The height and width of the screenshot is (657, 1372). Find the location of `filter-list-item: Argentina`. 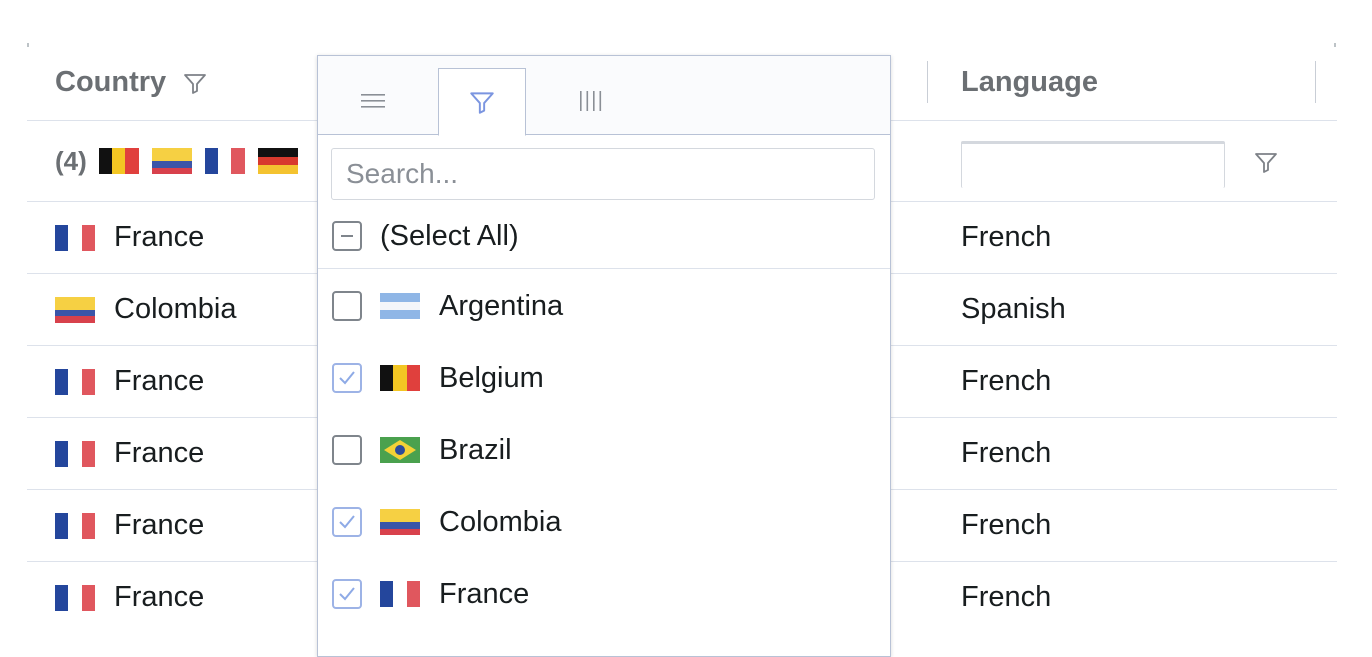

filter-list-item: Argentina is located at coordinates (604, 306).